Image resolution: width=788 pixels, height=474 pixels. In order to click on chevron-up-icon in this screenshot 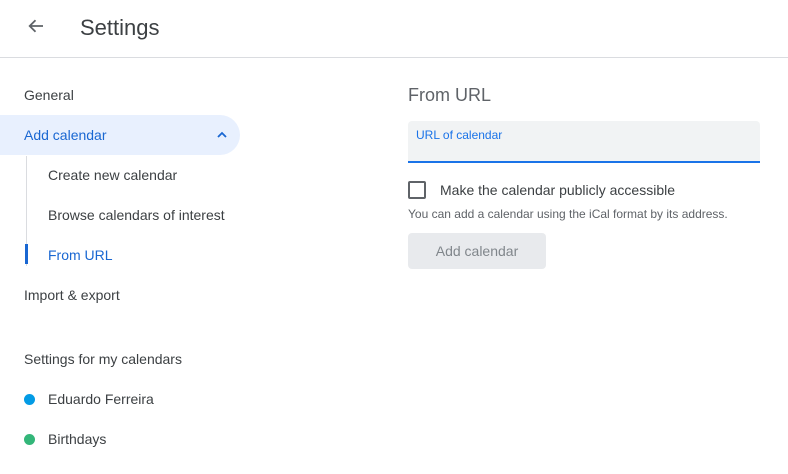, I will do `click(222, 134)`.